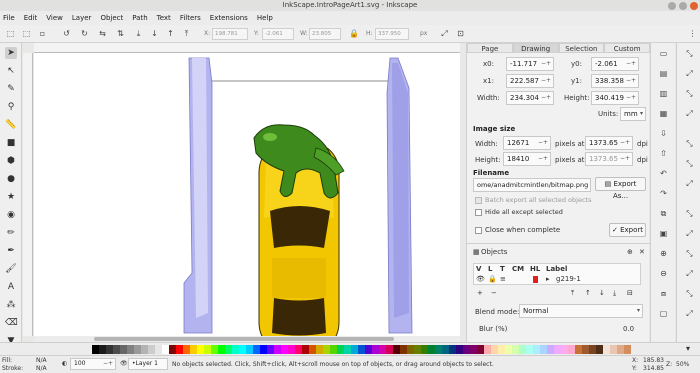 The image size is (700, 373). I want to click on vertical-ruler, so click(28, 194).